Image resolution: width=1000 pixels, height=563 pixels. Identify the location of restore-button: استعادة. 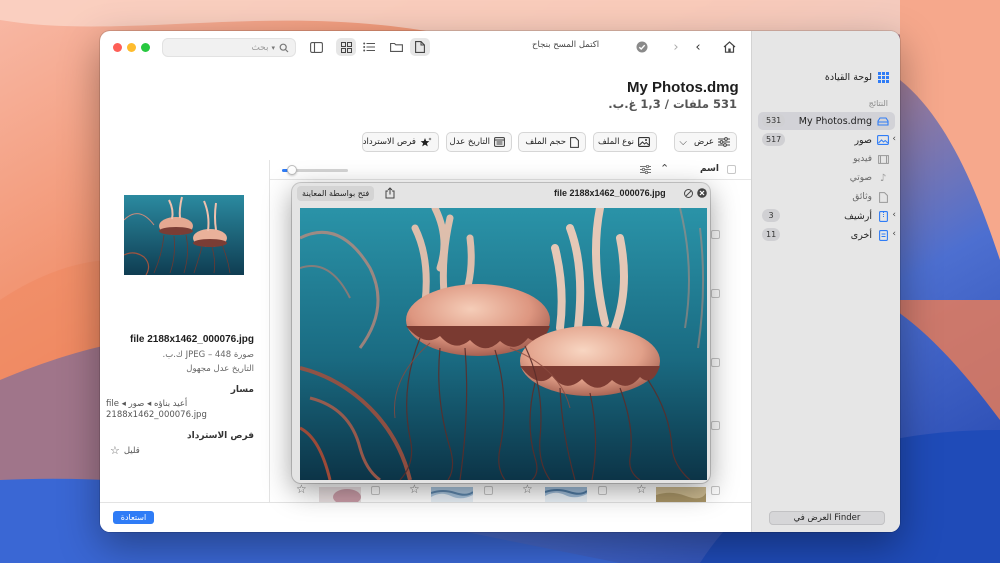
(133, 517).